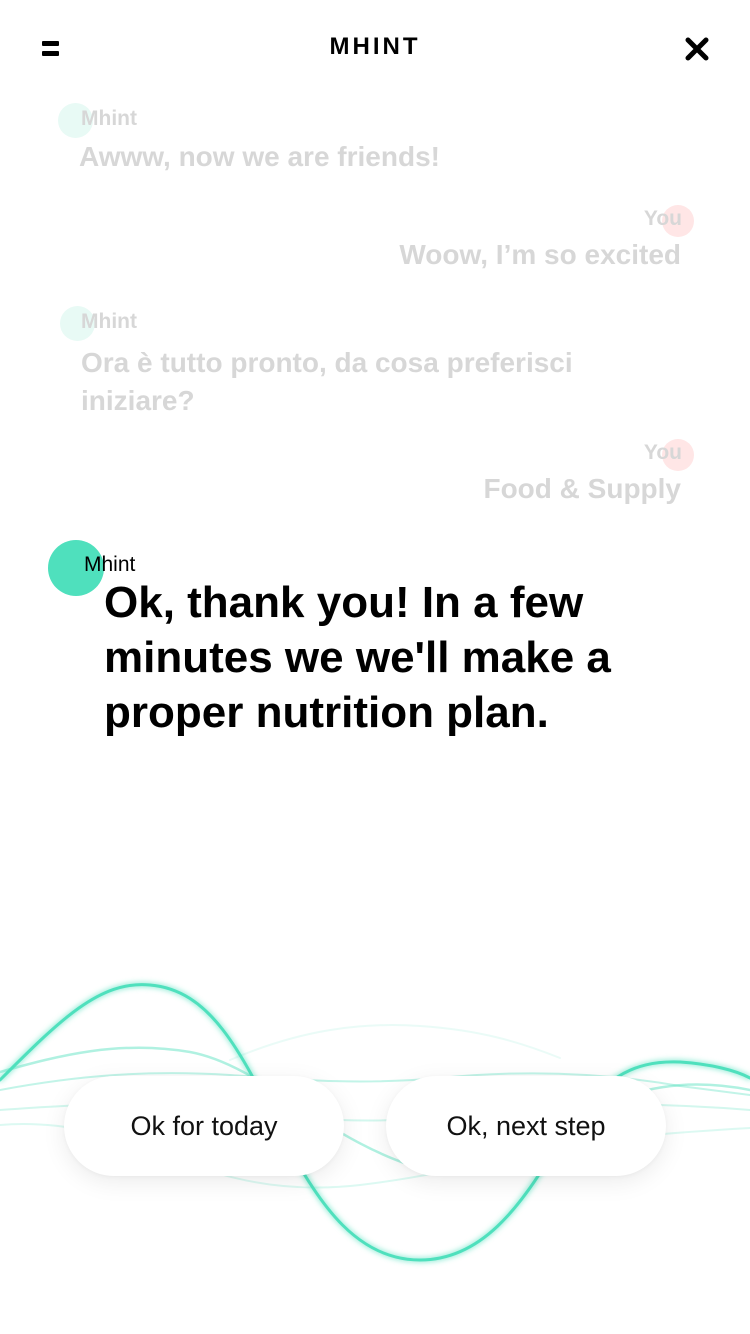 The height and width of the screenshot is (1334, 750). What do you see at coordinates (327, 362) in the screenshot?
I see `message-text-line-1: Ora è tutto pronto, da cosa preferisci` at bounding box center [327, 362].